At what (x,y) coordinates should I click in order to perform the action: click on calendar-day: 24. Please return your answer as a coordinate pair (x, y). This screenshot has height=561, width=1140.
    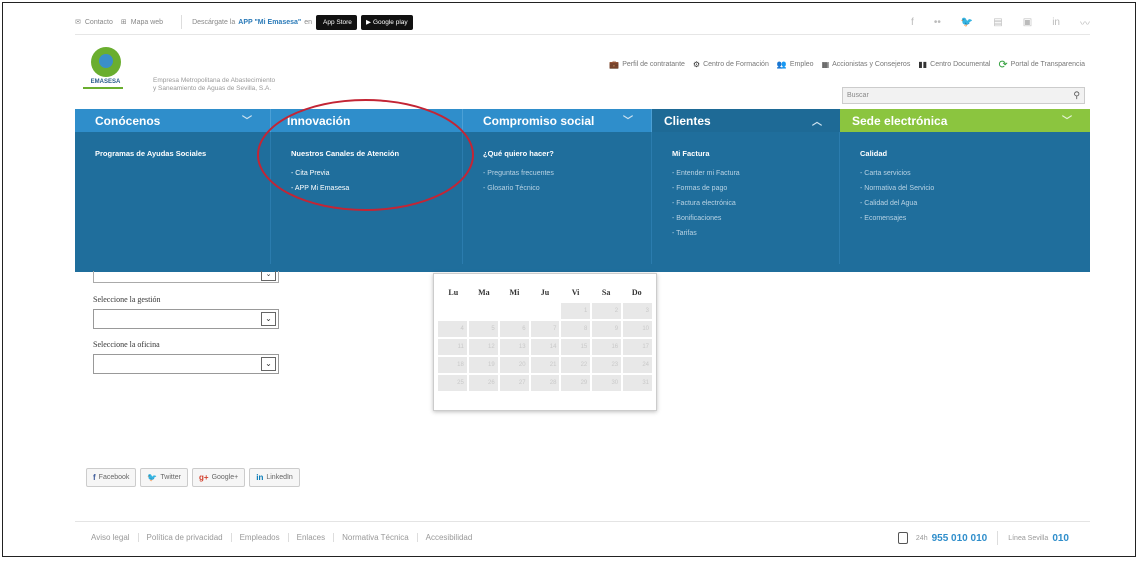
    Looking at the image, I should click on (637, 365).